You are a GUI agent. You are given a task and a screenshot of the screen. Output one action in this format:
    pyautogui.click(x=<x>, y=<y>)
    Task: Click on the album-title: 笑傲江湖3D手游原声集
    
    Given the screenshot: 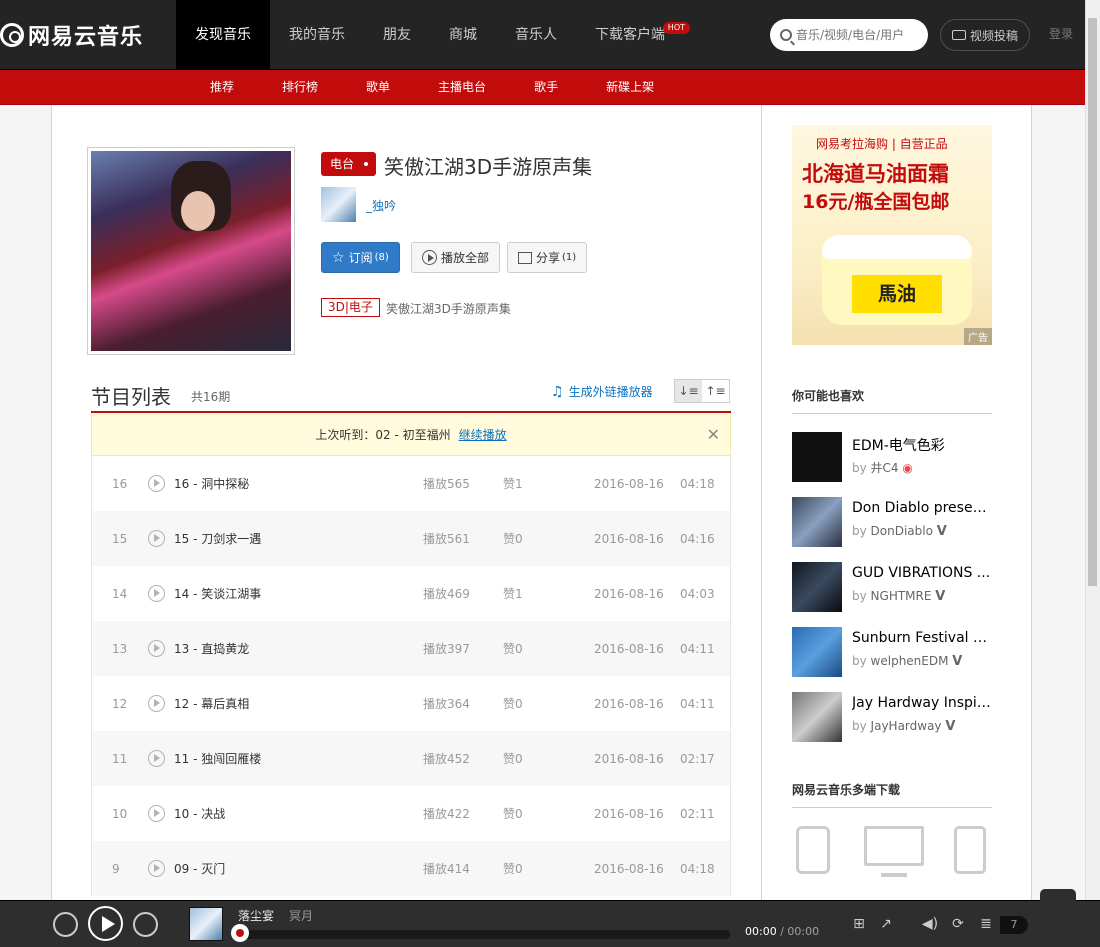 What is the action you would take?
    pyautogui.click(x=488, y=167)
    